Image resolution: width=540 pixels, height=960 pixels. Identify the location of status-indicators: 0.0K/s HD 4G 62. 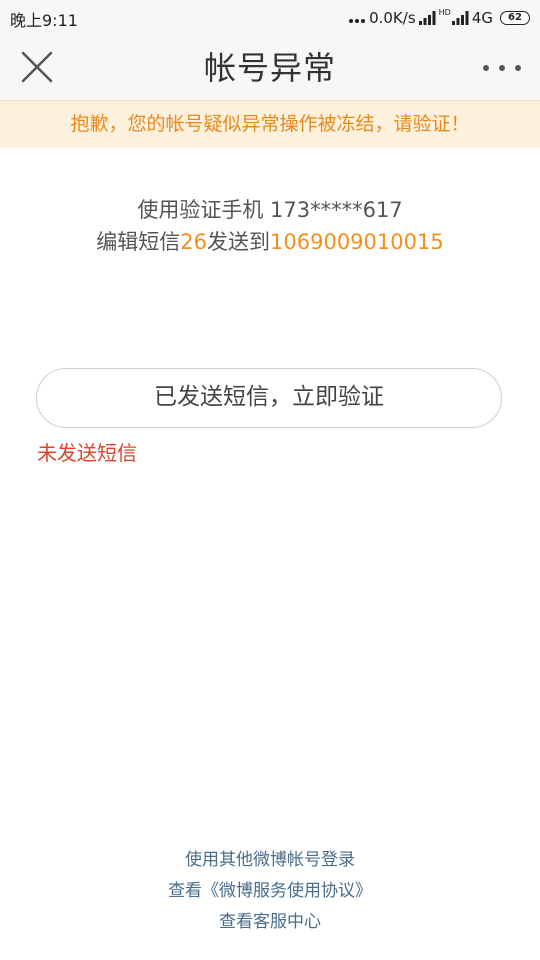
(439, 18).